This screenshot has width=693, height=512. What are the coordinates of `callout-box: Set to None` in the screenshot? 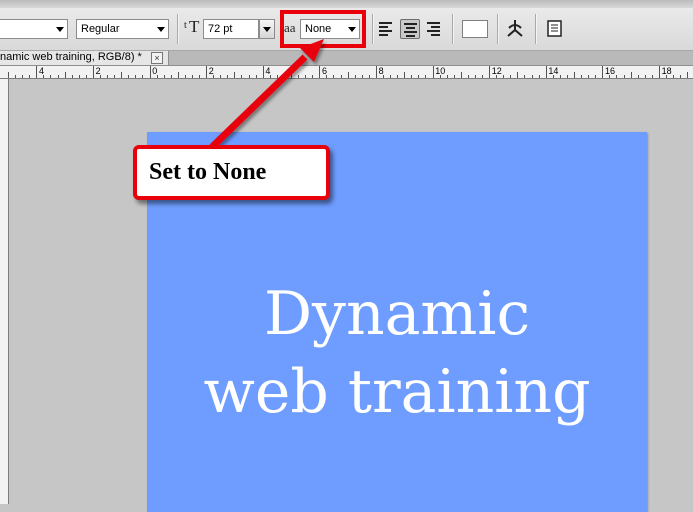 It's located at (231, 172).